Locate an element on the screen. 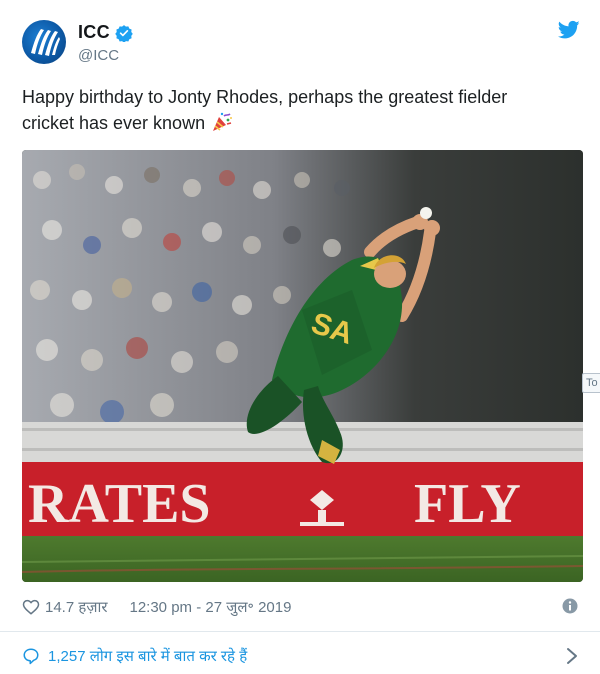 The width and height of the screenshot is (600, 674). heart-icon is located at coordinates (31, 607).